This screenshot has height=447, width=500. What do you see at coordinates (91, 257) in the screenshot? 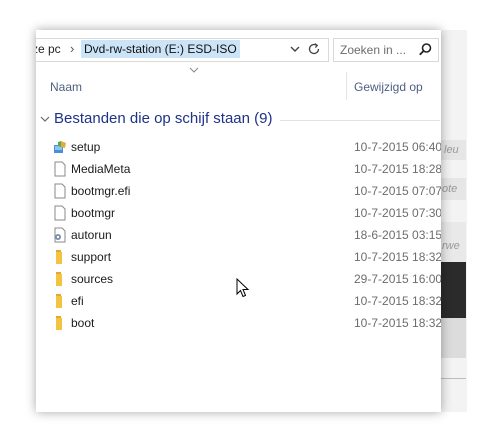
I see `file-name: support` at bounding box center [91, 257].